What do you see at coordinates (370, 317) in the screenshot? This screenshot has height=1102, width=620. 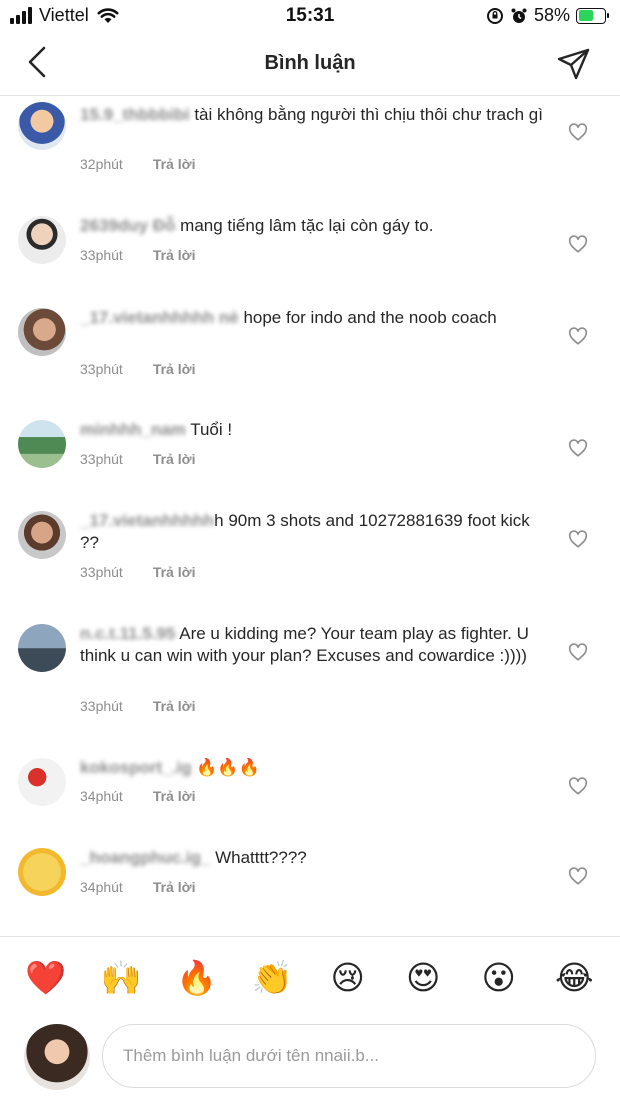 I see `comment-text: hope for indo and the noob coach` at bounding box center [370, 317].